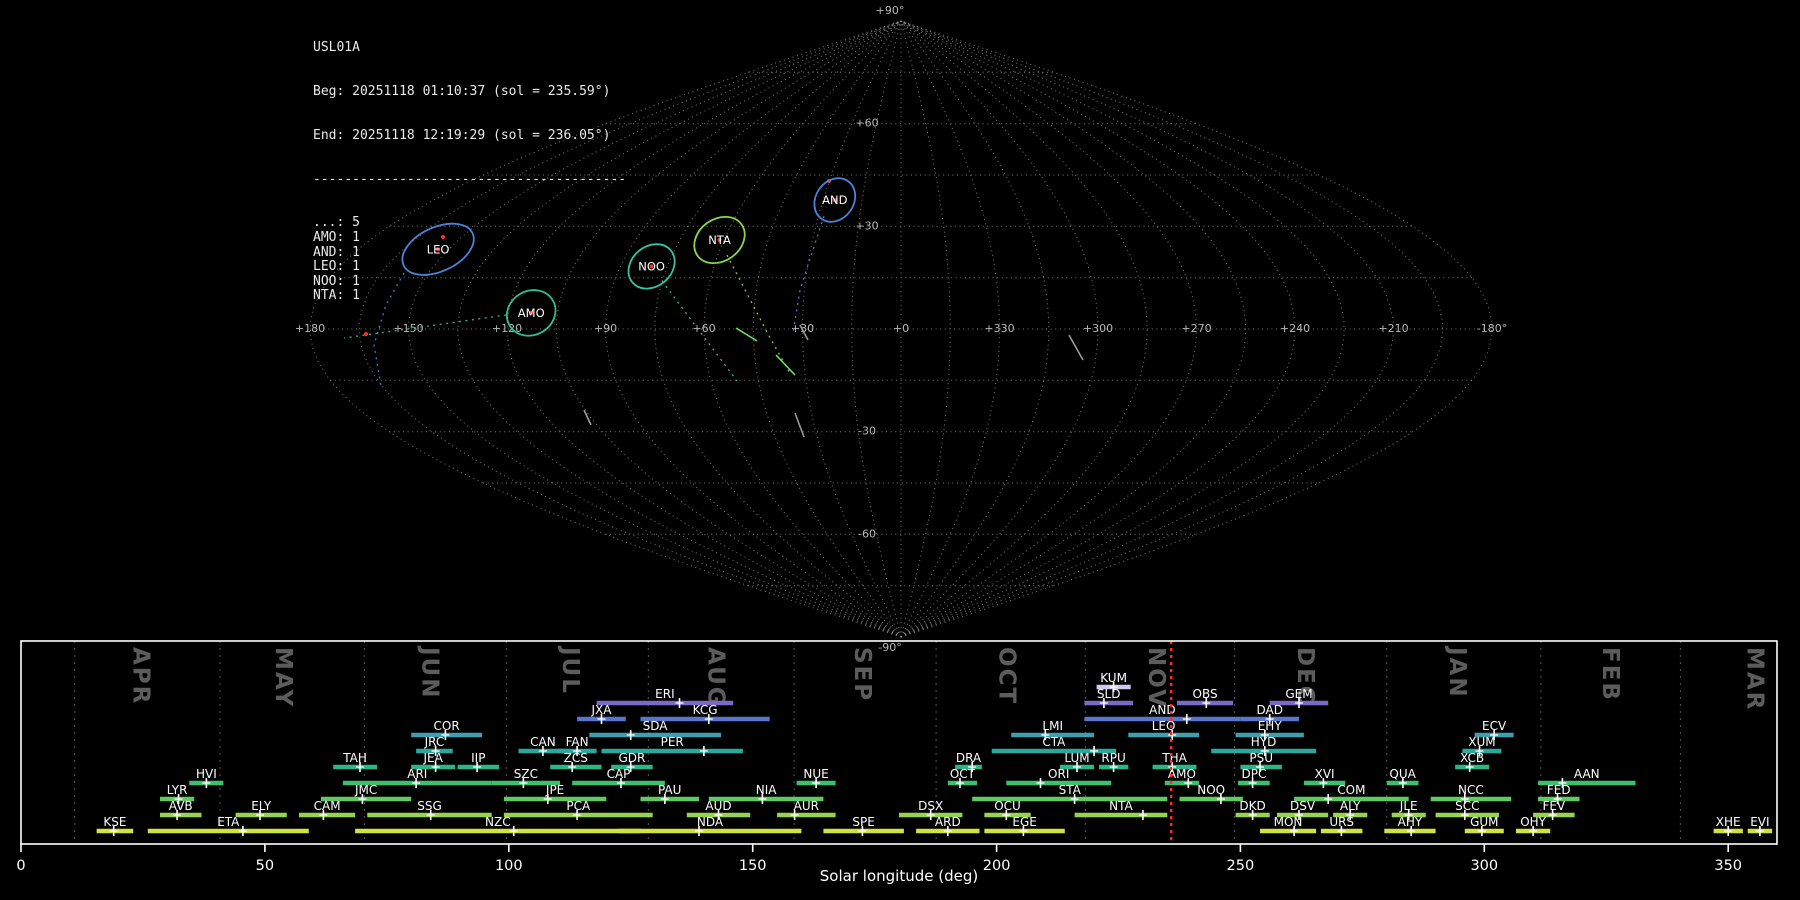 This screenshot has width=1800, height=900. What do you see at coordinates (705, 710) in the screenshot?
I see `shower-code-label: KCG` at bounding box center [705, 710].